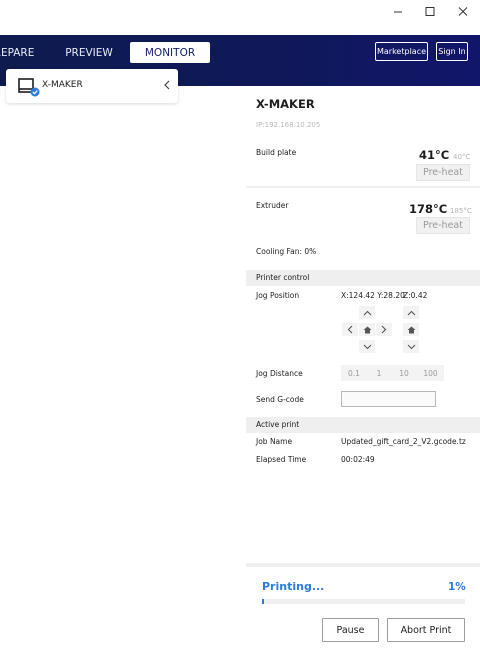 This screenshot has height=654, width=480. What do you see at coordinates (279, 373) in the screenshot?
I see `jog-distance-label: Jog Distance` at bounding box center [279, 373].